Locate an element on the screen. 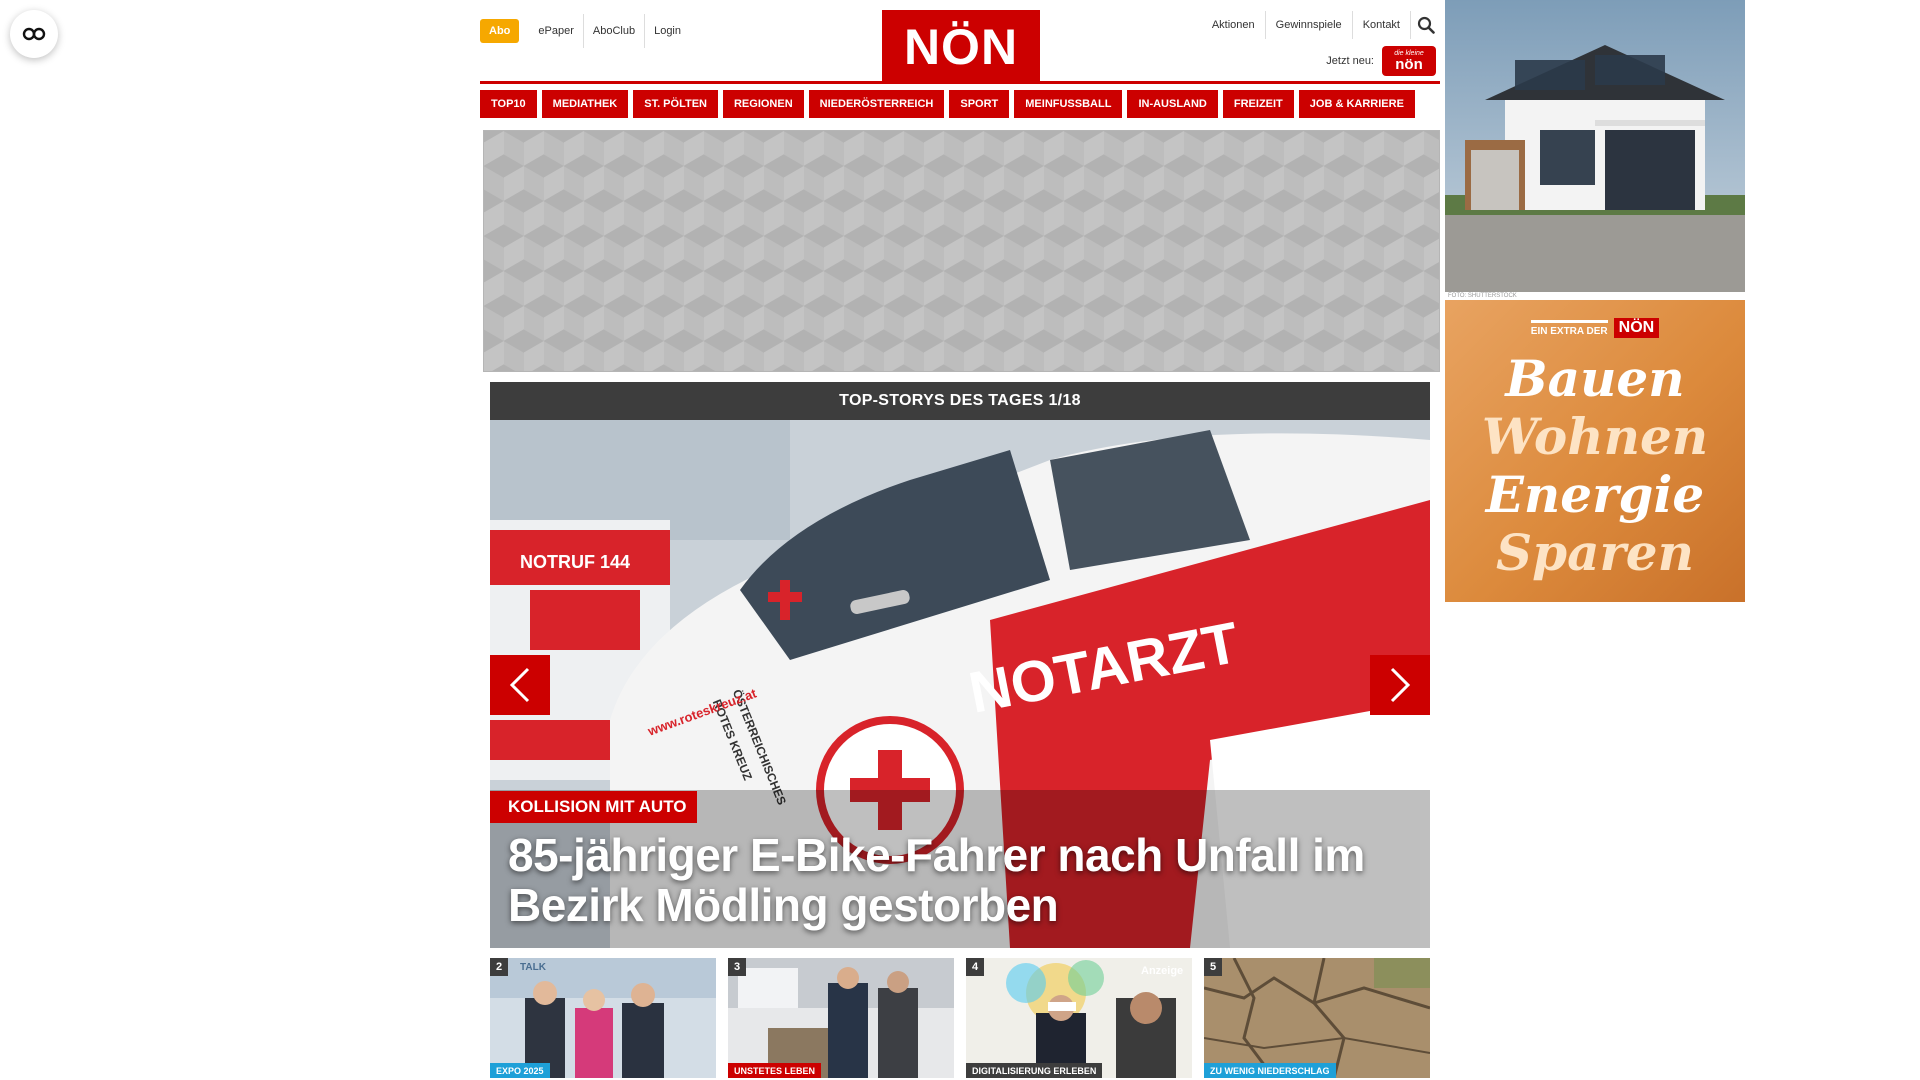 The height and width of the screenshot is (1080, 1920). nav-st-poelten: ST. PÖLTEN is located at coordinates (675, 104).